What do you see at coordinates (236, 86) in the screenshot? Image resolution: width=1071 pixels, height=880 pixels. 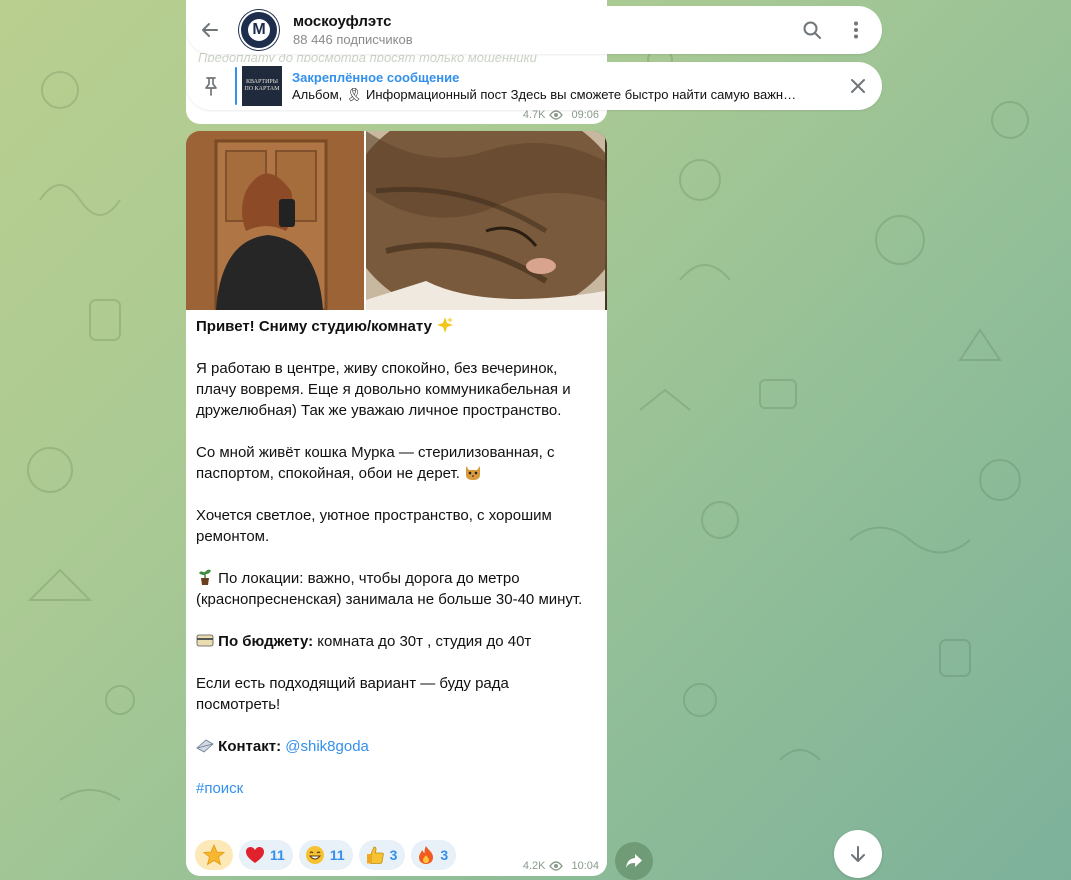 I see `pinned-indicator-bar` at bounding box center [236, 86].